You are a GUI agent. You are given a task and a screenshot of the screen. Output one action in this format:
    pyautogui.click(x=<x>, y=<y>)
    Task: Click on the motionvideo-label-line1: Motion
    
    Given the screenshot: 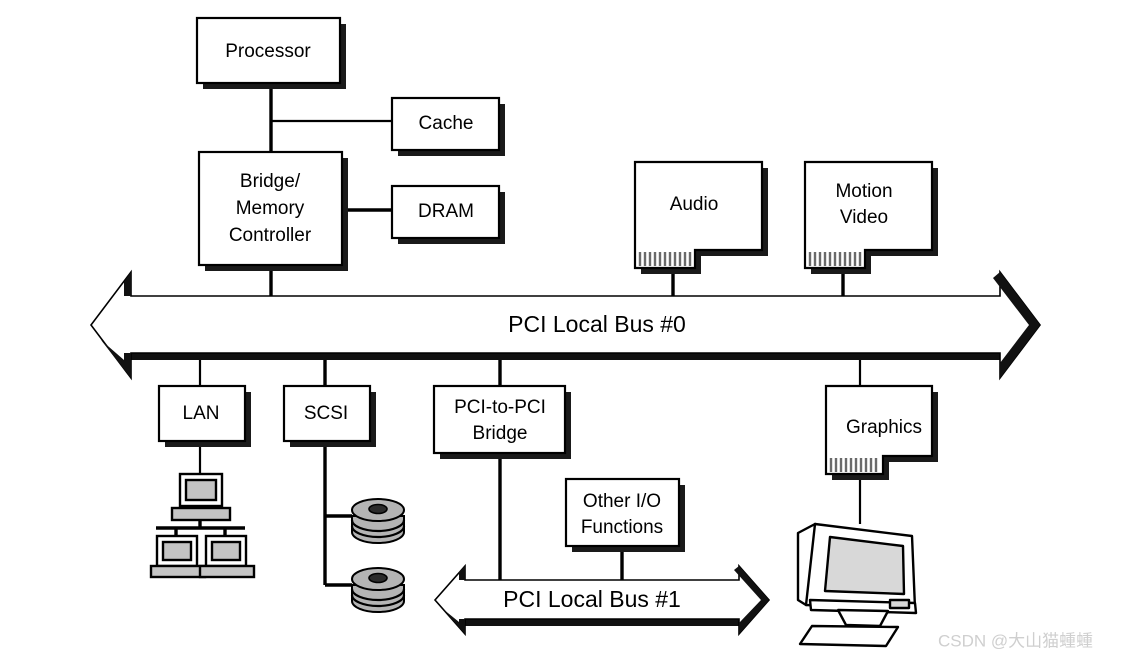 What is the action you would take?
    pyautogui.click(x=863, y=191)
    